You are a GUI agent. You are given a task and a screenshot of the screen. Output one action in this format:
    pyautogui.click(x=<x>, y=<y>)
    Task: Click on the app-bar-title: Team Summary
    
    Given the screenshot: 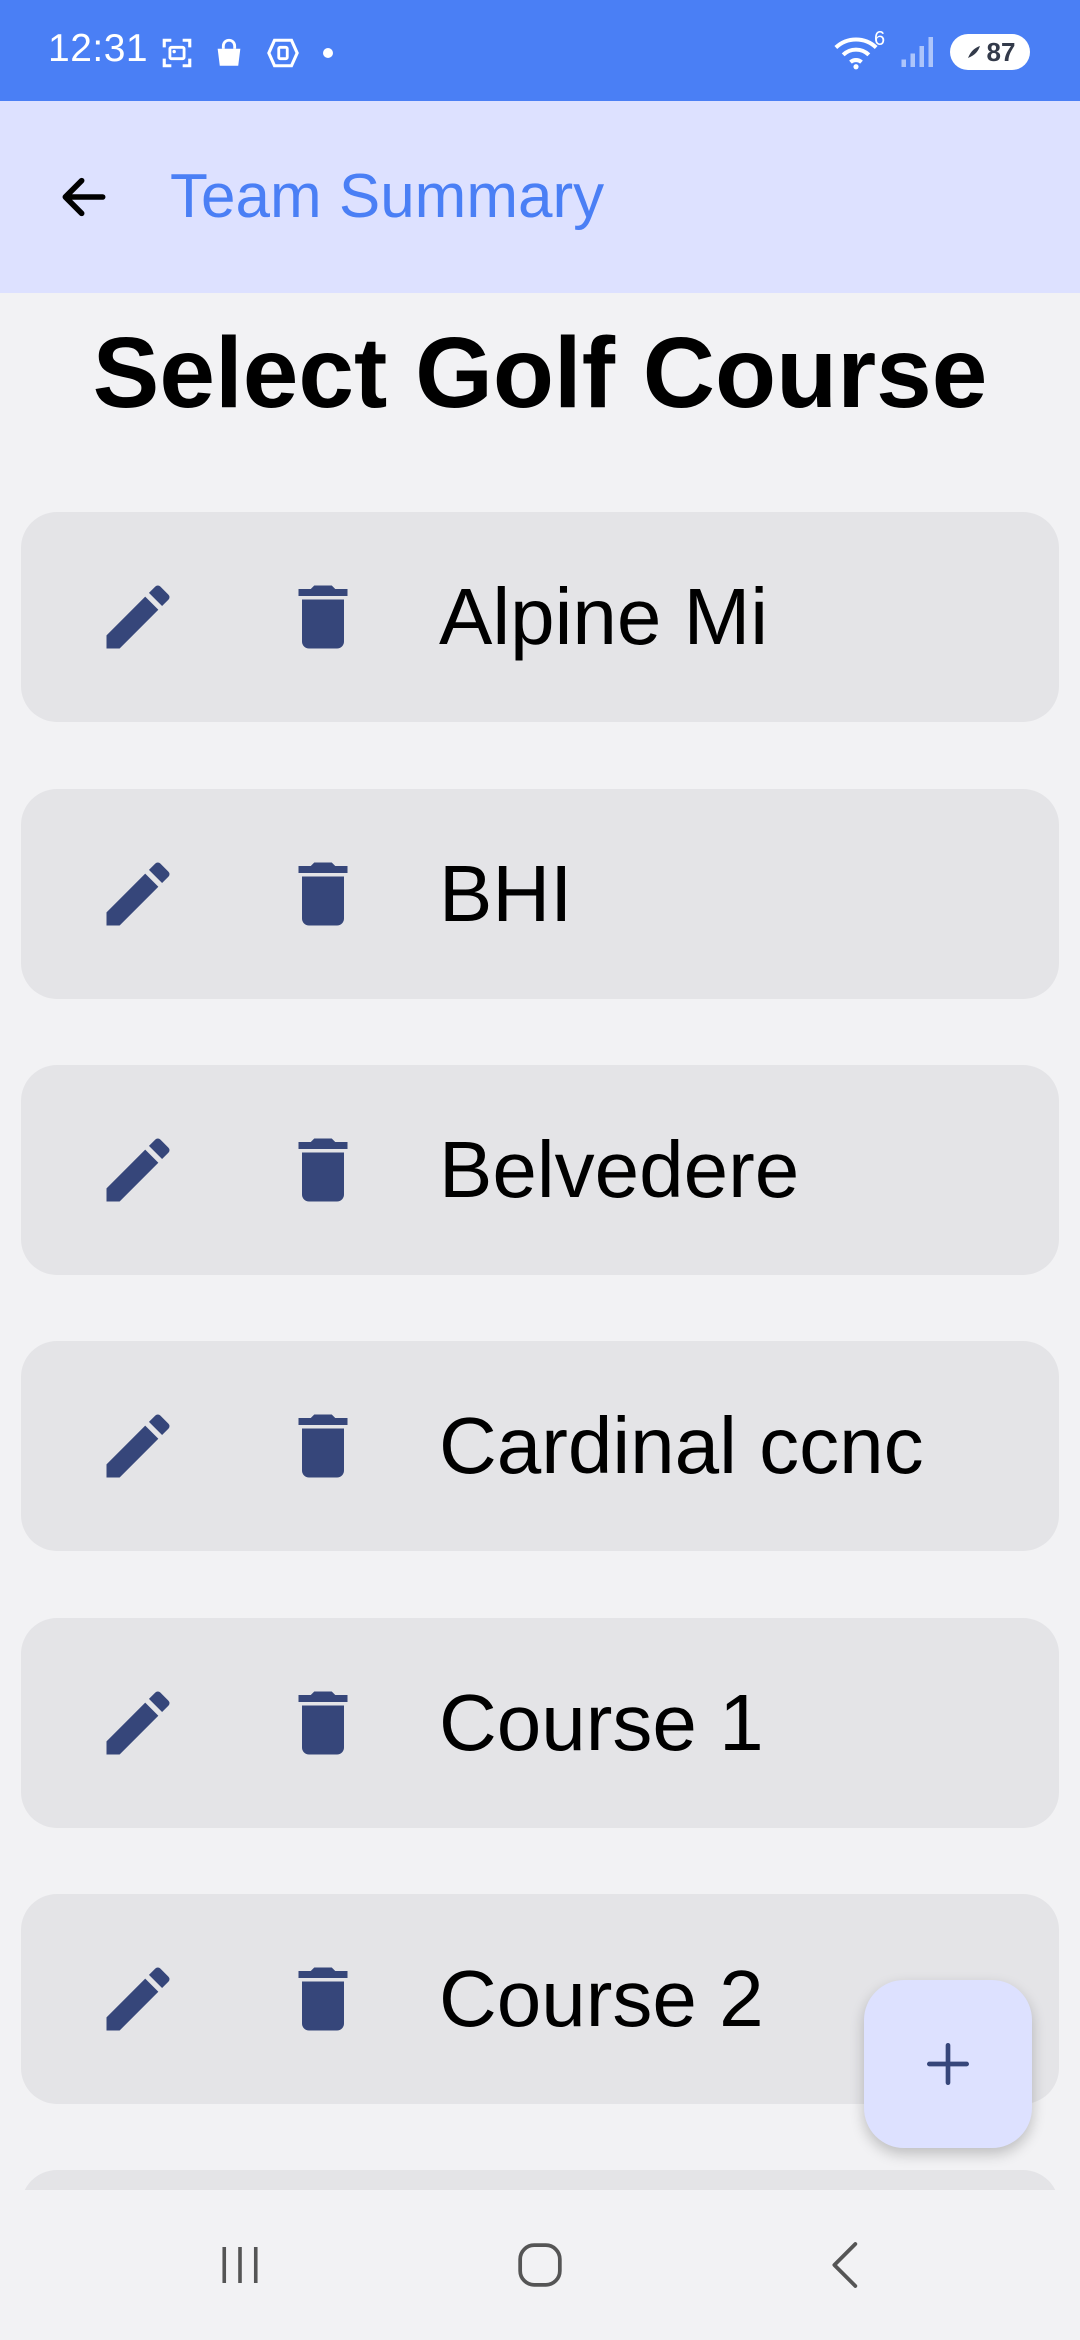 What is the action you would take?
    pyautogui.click(x=387, y=196)
    